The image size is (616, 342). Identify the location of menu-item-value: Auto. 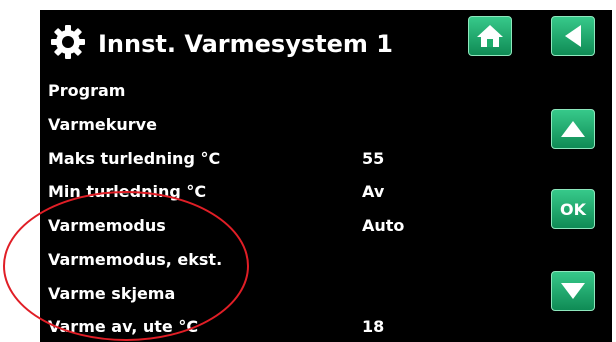
(383, 225).